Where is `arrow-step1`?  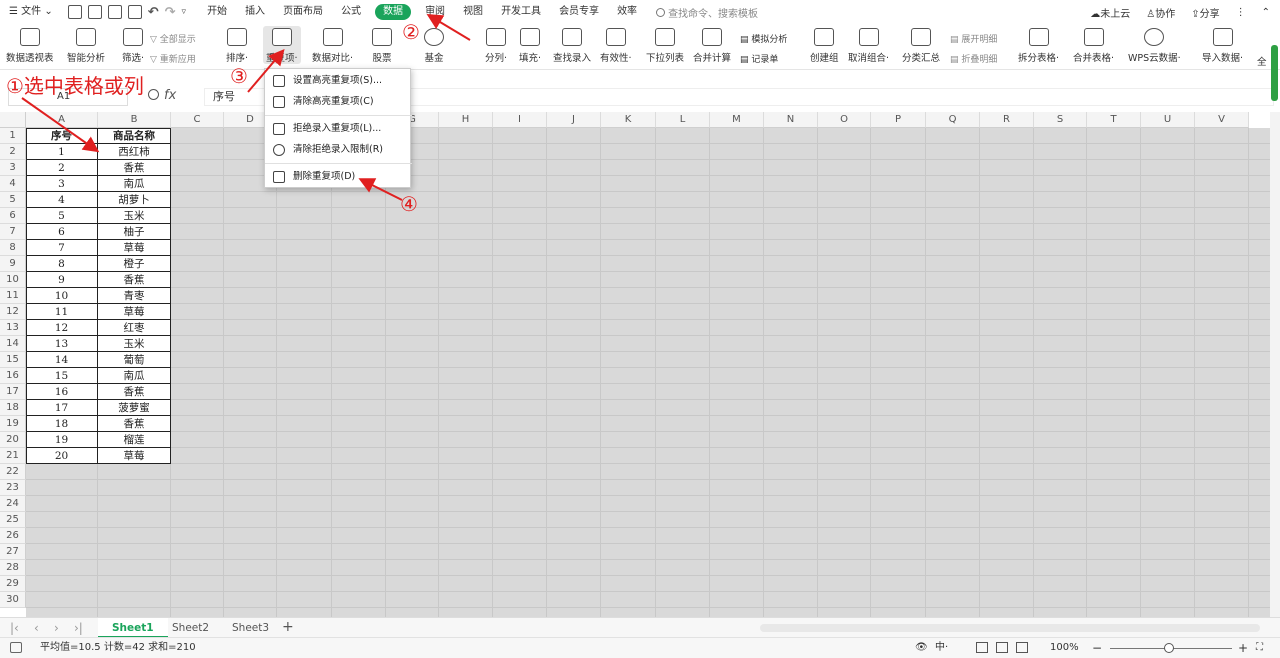 arrow-step1 is located at coordinates (60, 125).